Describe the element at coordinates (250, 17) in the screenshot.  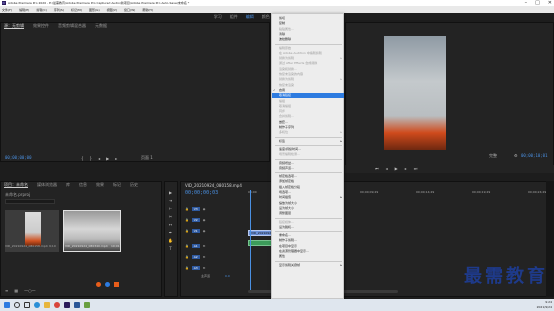
I see `workspace-tab-2: 编辑` at that location.